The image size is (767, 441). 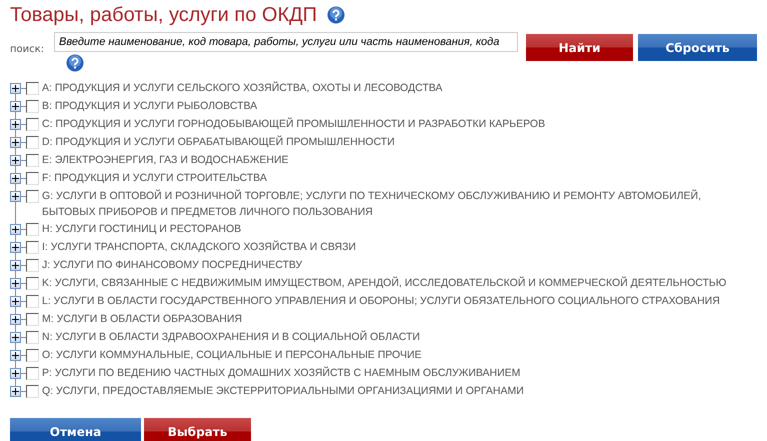 What do you see at coordinates (231, 336) in the screenshot?
I see `tree-item-label: N: УСЛУГИ В ОБЛАСТИ ЗДРАВООХРАНЕНИЯ И В СОЦИАЛЬНОЙ ОБЛАСТИ` at bounding box center [231, 336].